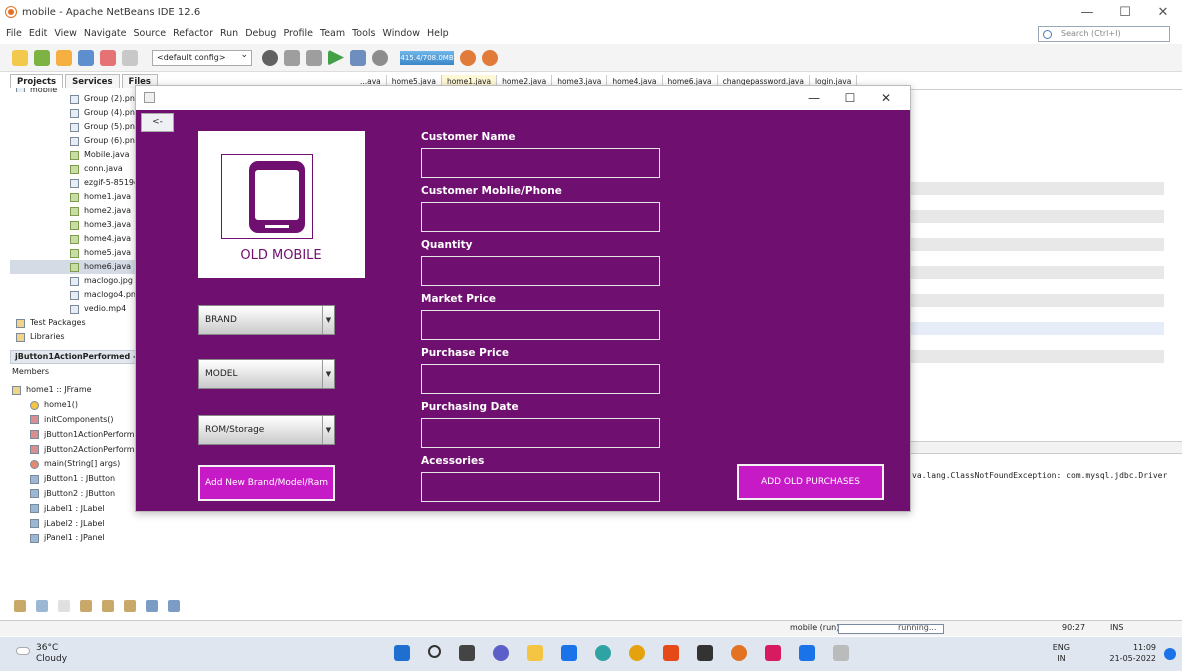 The width and height of the screenshot is (1182, 671). I want to click on market-price-input, so click(540, 325).